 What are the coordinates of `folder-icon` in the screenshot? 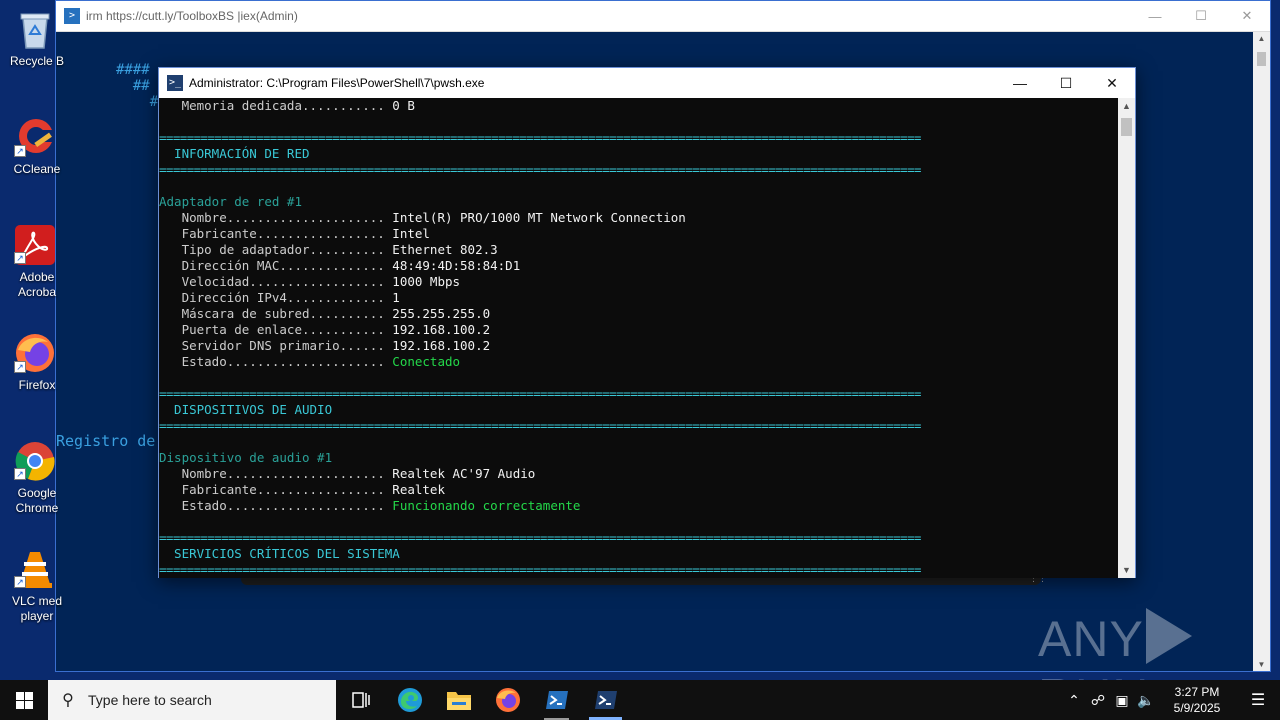 It's located at (458, 701).